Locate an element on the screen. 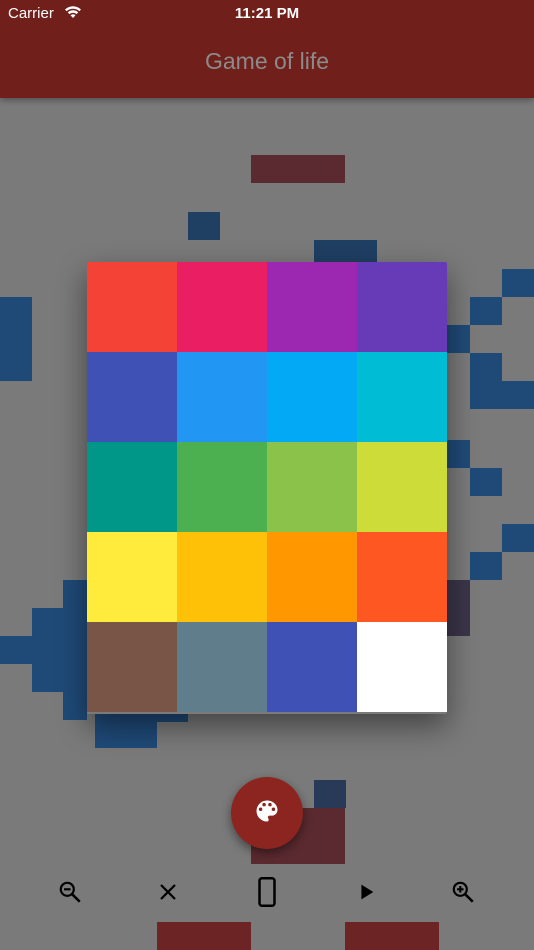 The image size is (534, 950). status-time: 11:21 PM is located at coordinates (267, 13).